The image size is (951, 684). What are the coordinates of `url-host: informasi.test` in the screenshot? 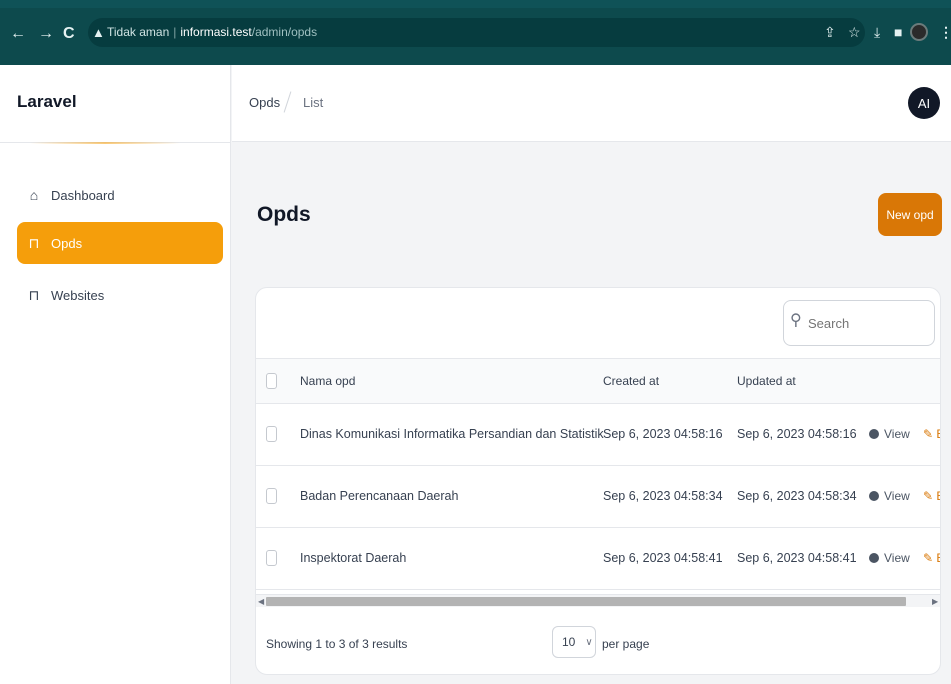 It's located at (216, 32).